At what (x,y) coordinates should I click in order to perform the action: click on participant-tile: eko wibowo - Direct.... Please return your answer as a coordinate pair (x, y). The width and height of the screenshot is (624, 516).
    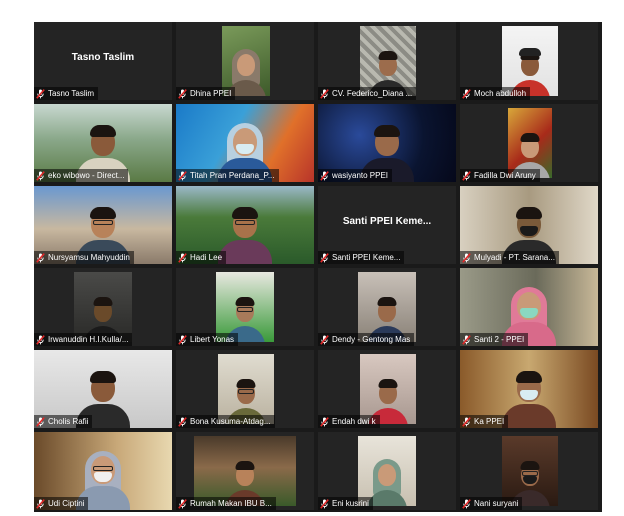
    Looking at the image, I should click on (103, 143).